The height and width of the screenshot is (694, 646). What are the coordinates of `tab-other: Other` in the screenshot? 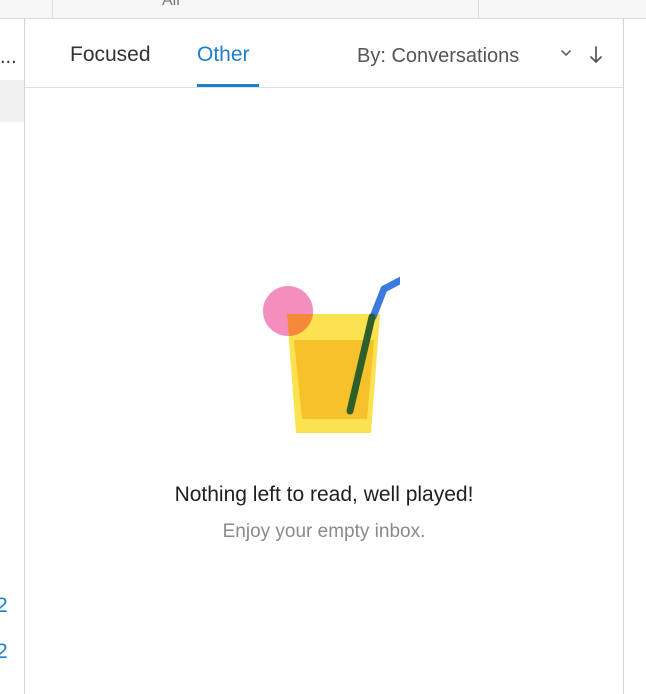 It's located at (223, 55).